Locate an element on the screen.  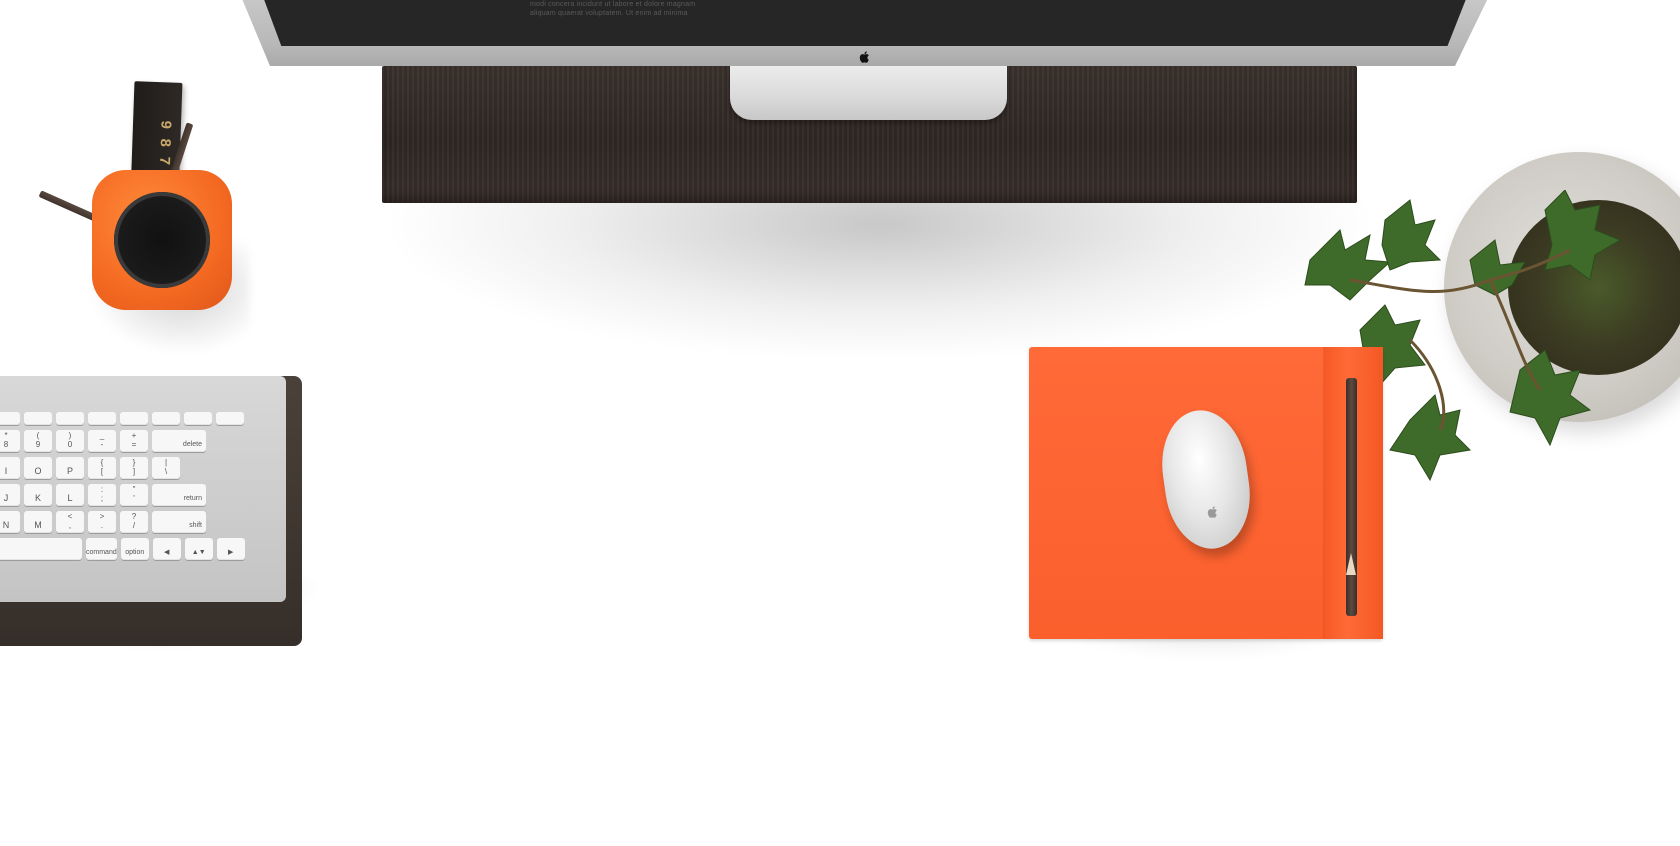
home-row: J K L :; " ' return is located at coordinates (141, 495).